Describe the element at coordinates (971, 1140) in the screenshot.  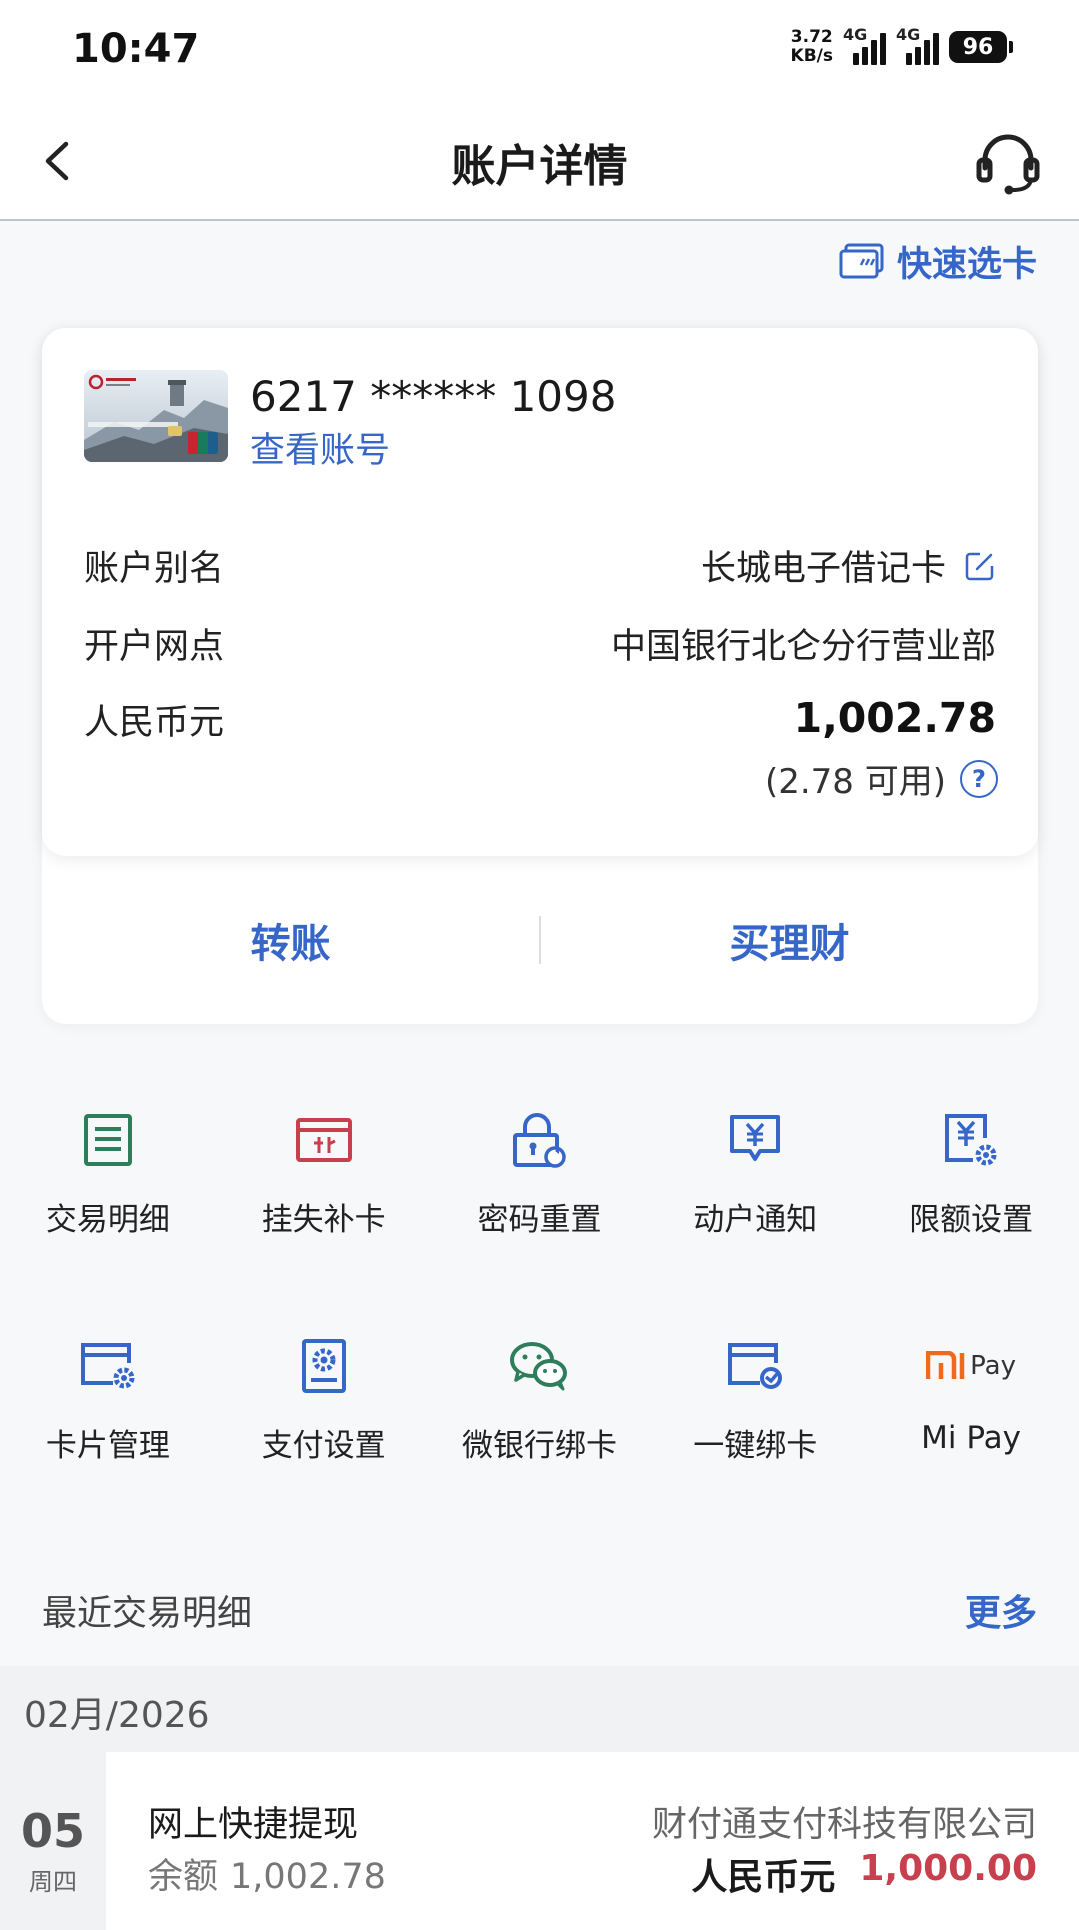
I see `limit-settings-icon` at that location.